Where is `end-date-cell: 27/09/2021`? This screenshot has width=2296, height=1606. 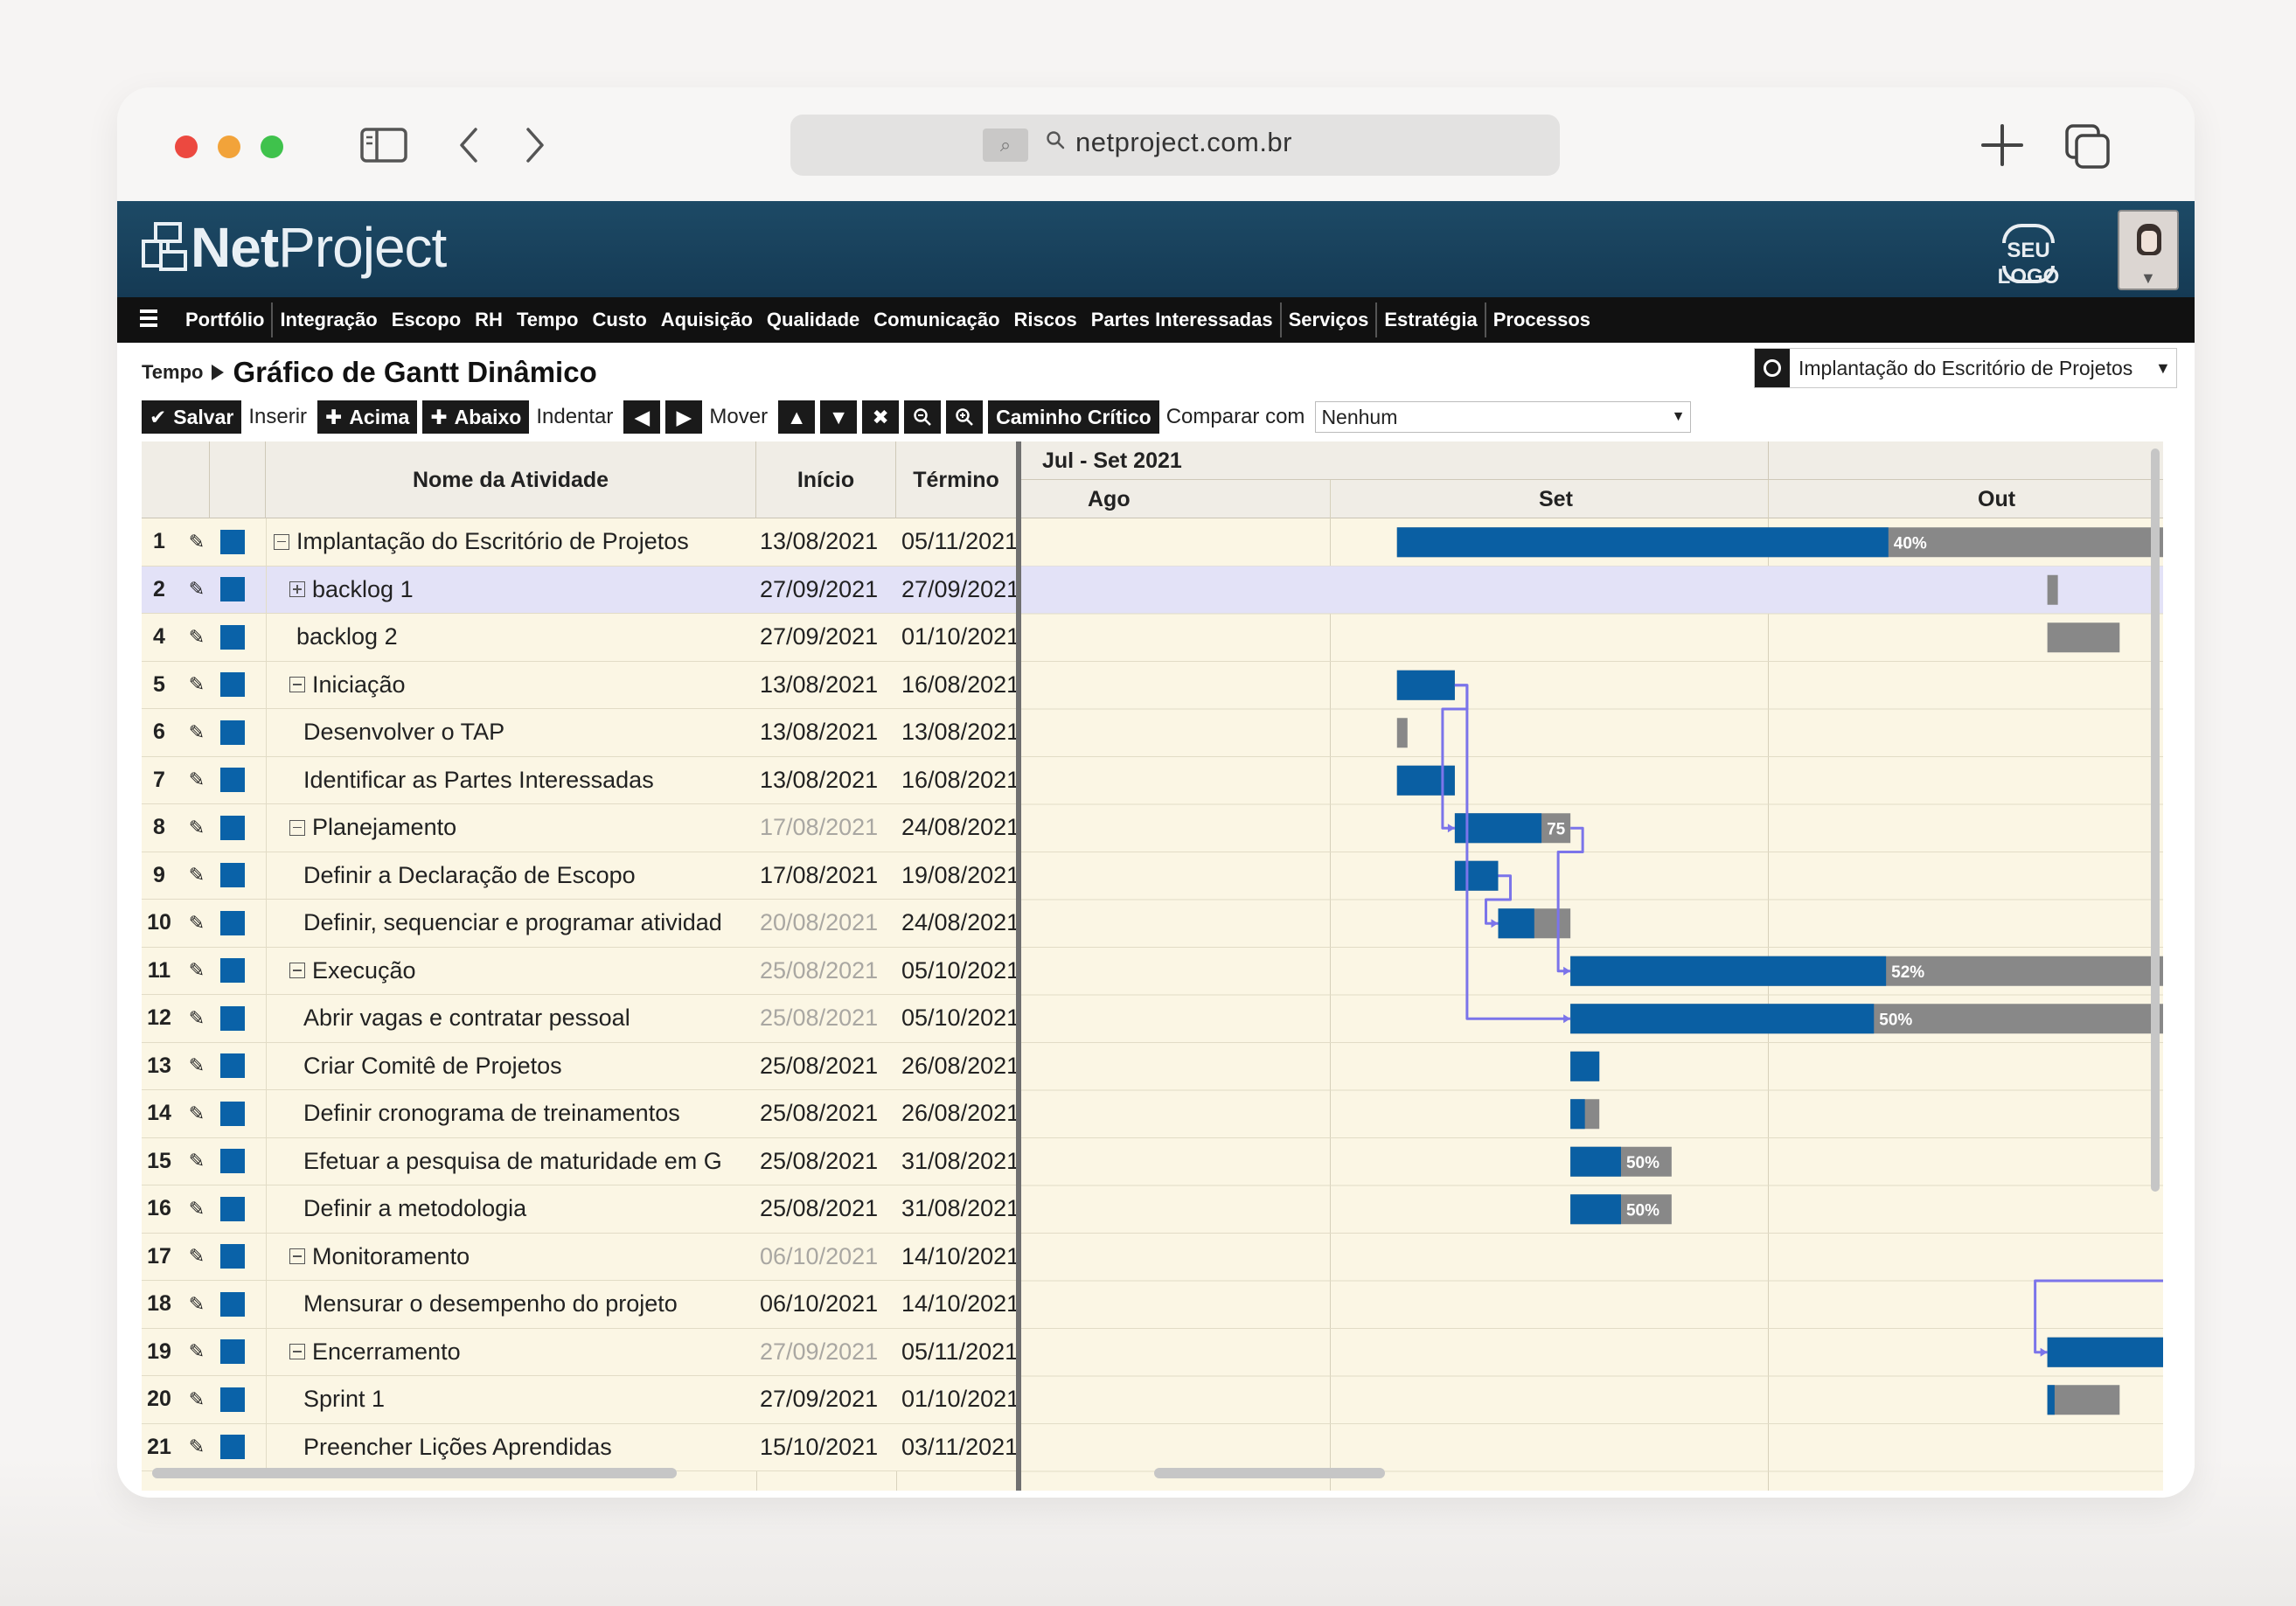
end-date-cell: 27/09/2021 is located at coordinates (956, 590).